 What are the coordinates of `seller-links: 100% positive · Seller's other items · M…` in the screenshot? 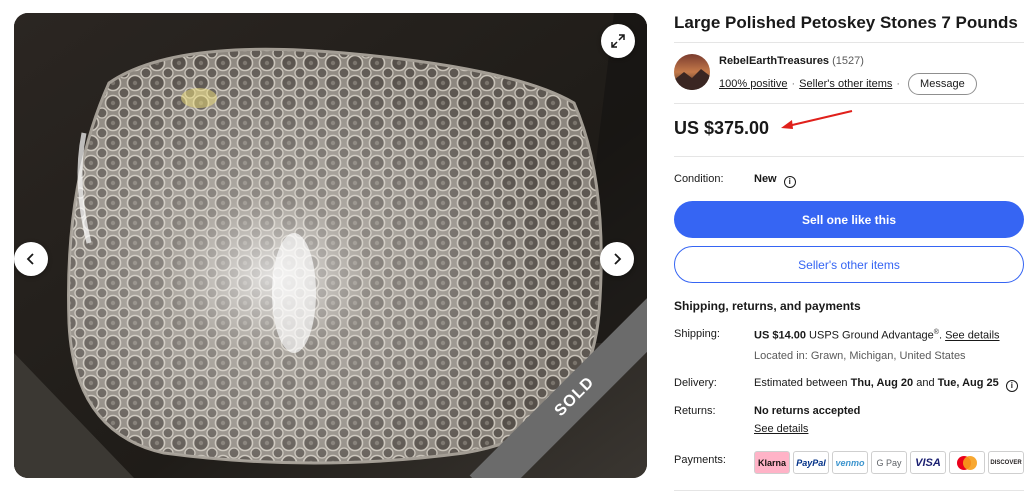 It's located at (848, 84).